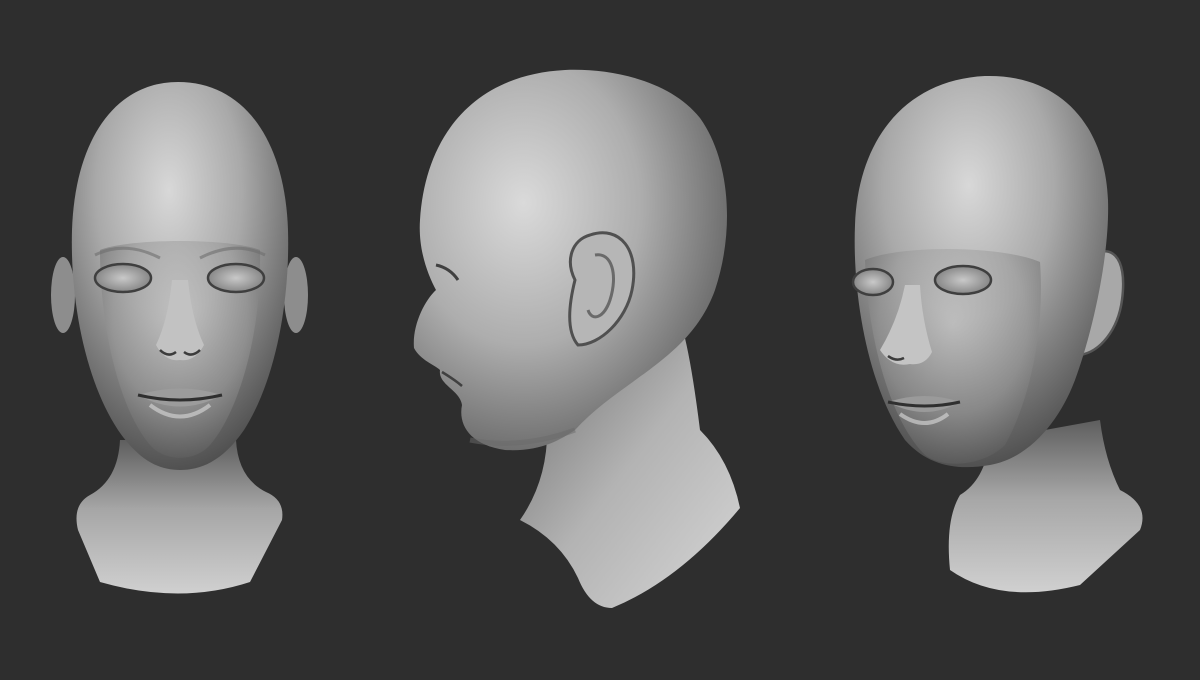  What do you see at coordinates (63, 295) in the screenshot?
I see `front-left-ear` at bounding box center [63, 295].